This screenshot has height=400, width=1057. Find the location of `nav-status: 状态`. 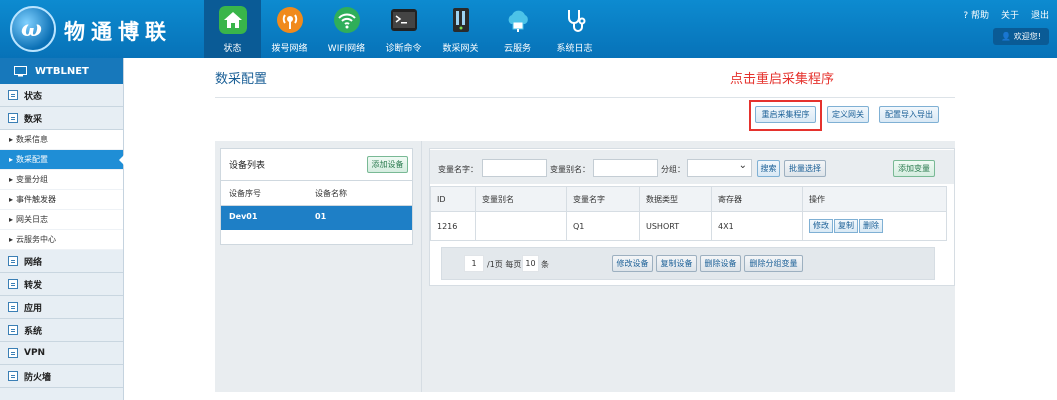

nav-status: 状态 is located at coordinates (232, 29).